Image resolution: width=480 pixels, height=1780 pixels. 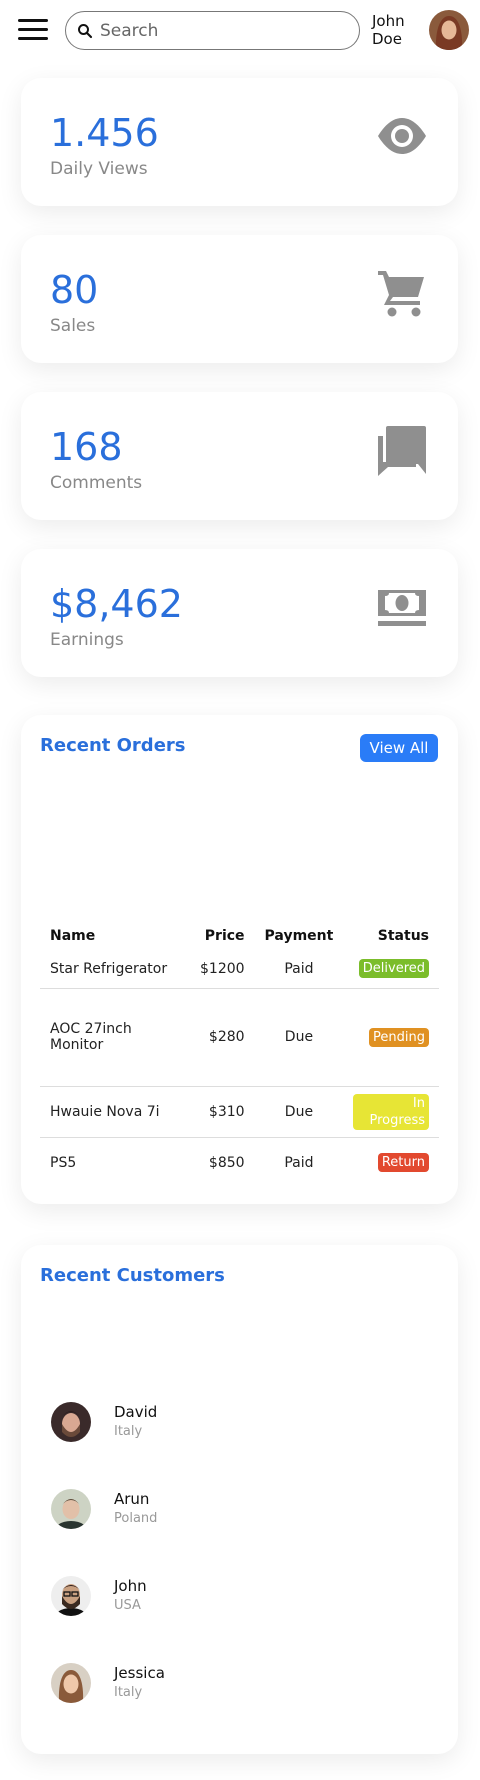 I want to click on customer-name: John, so click(x=130, y=1586).